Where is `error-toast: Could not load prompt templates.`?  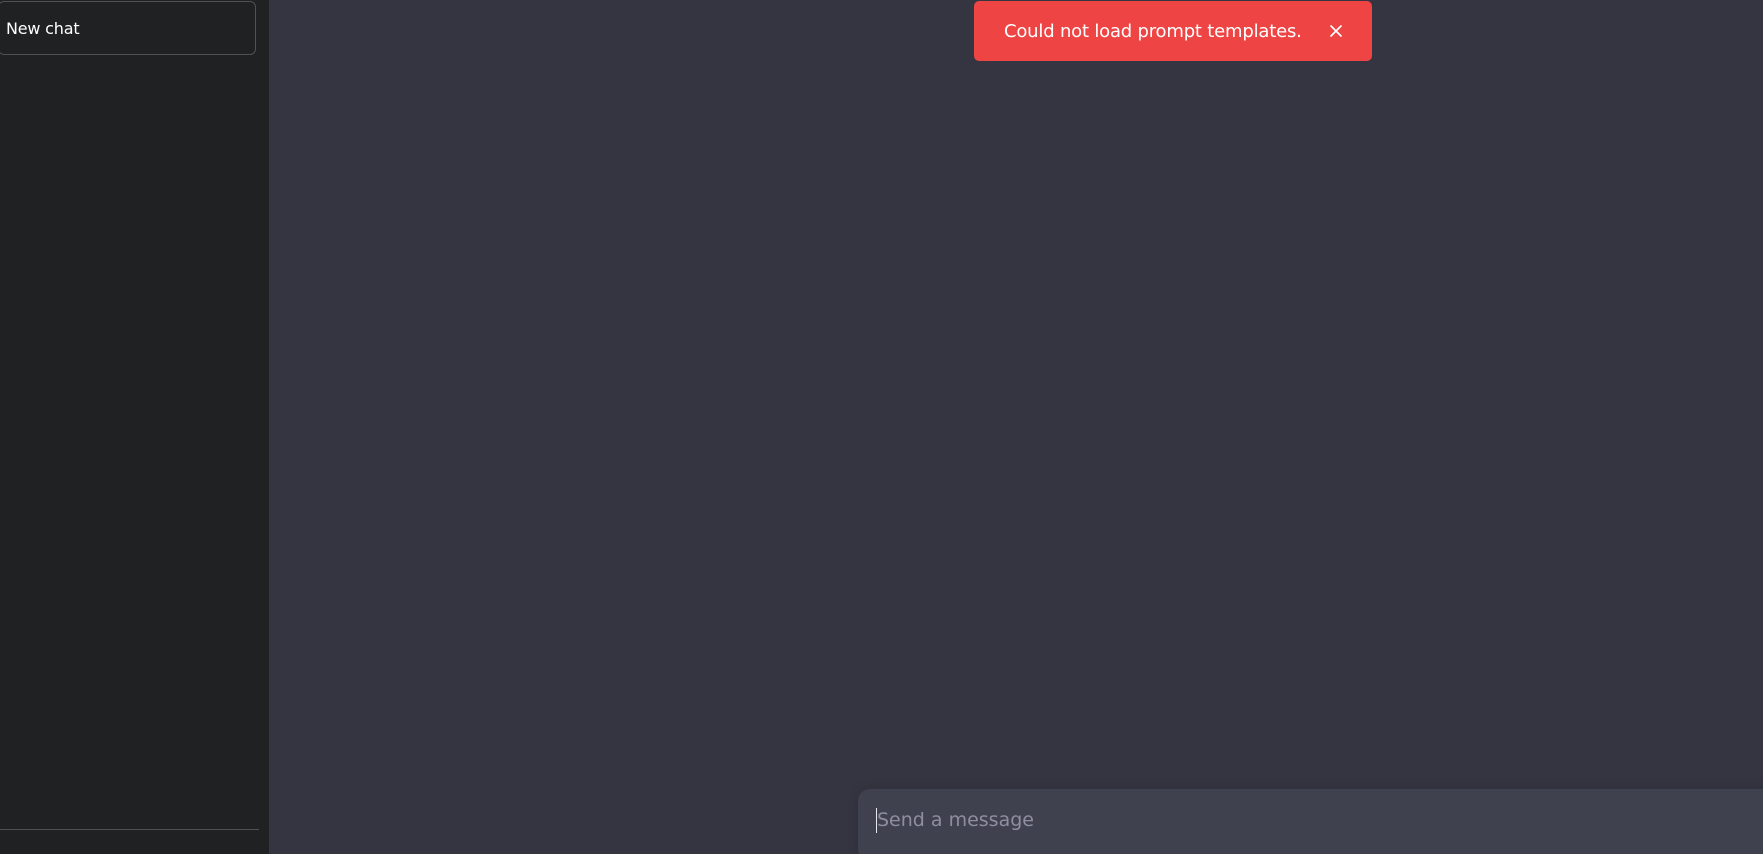
error-toast: Could not load prompt templates. is located at coordinates (1173, 31).